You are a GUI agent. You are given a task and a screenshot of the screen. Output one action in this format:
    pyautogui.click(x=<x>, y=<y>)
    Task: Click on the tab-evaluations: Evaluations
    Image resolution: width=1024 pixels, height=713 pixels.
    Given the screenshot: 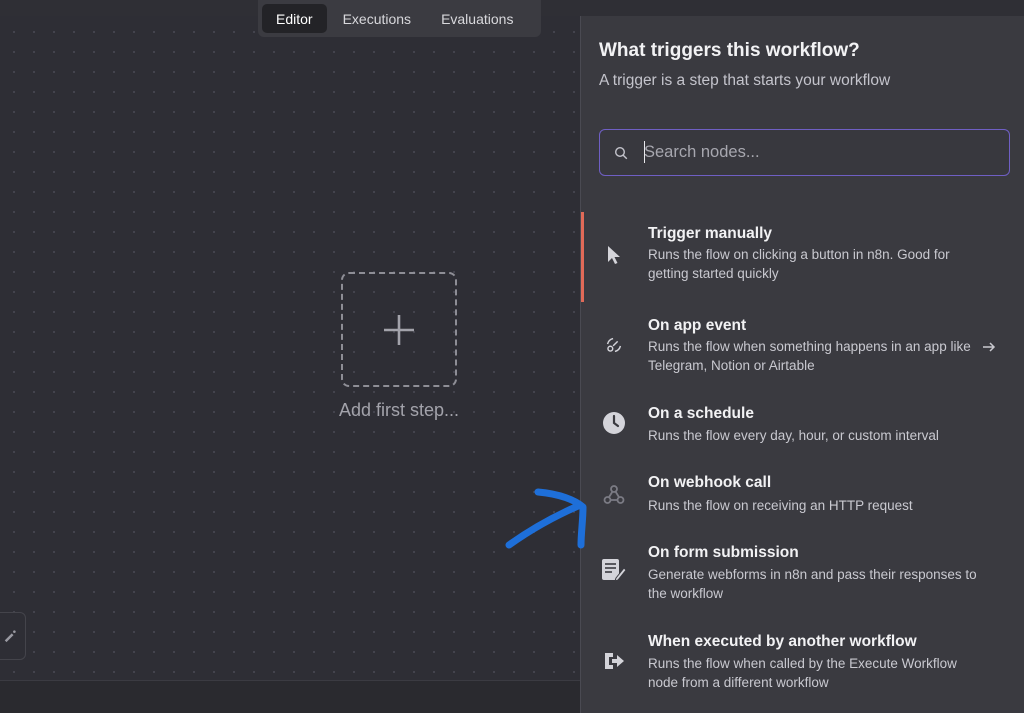 What is the action you would take?
    pyautogui.click(x=477, y=18)
    